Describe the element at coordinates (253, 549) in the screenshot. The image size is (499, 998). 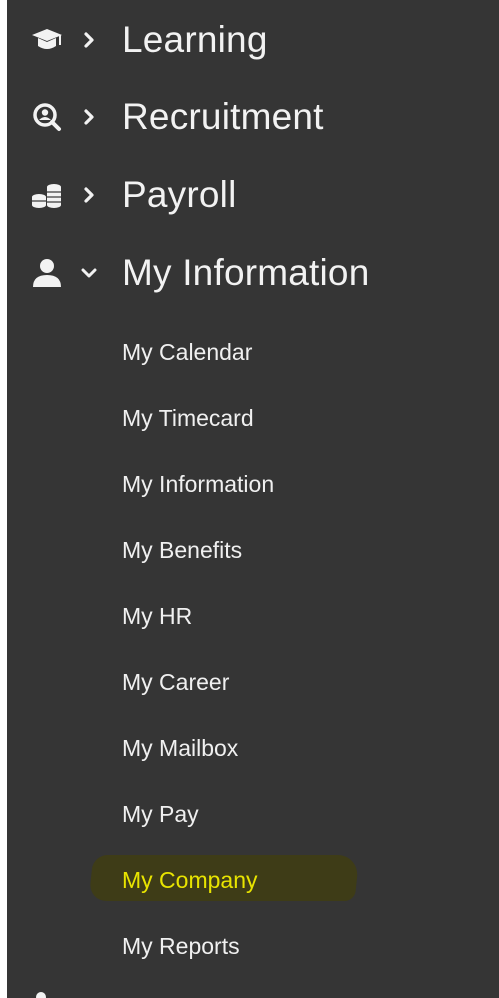
I see `submenu-item-my-benefits: My Benefits` at that location.